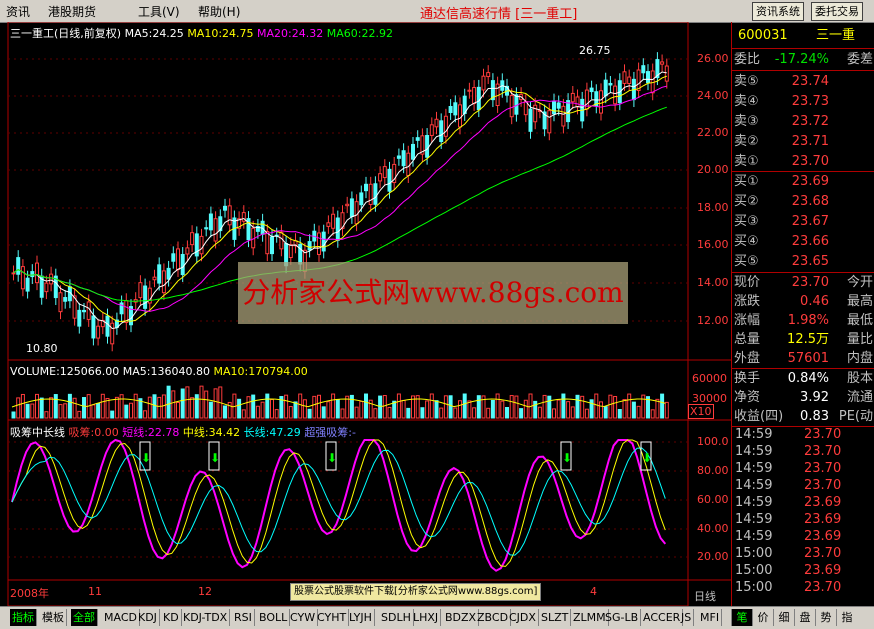 This screenshot has height=629, width=874. I want to click on watermark: 分析家公式网www.88gs.com, so click(433, 293).